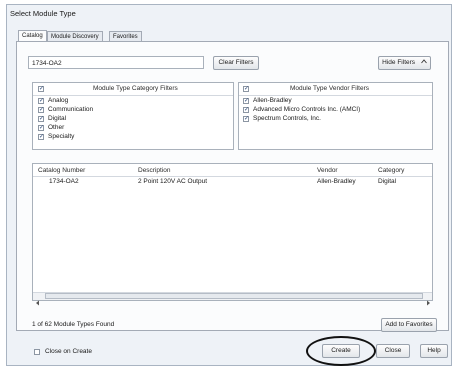 The height and width of the screenshot is (369, 454). Describe the element at coordinates (335, 95) in the screenshot. I see `vendor-filters-divider` at that location.